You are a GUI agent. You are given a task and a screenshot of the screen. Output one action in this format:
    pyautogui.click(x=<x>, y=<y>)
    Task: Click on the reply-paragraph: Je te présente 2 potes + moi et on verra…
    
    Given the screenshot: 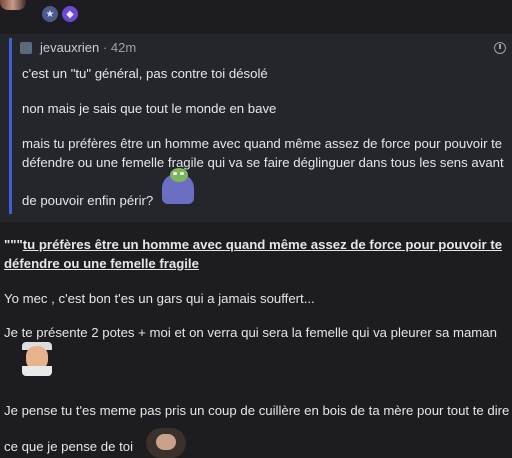 What is the action you would take?
    pyautogui.click(x=250, y=332)
    